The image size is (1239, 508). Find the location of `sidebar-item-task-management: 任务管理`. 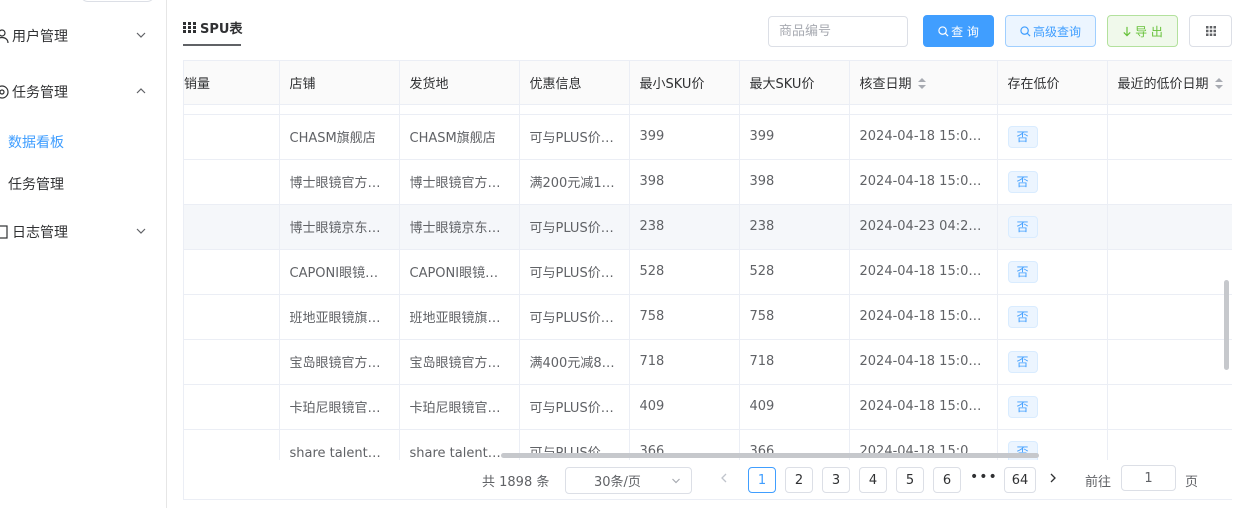

sidebar-item-task-management: 任务管理 is located at coordinates (83, 92).